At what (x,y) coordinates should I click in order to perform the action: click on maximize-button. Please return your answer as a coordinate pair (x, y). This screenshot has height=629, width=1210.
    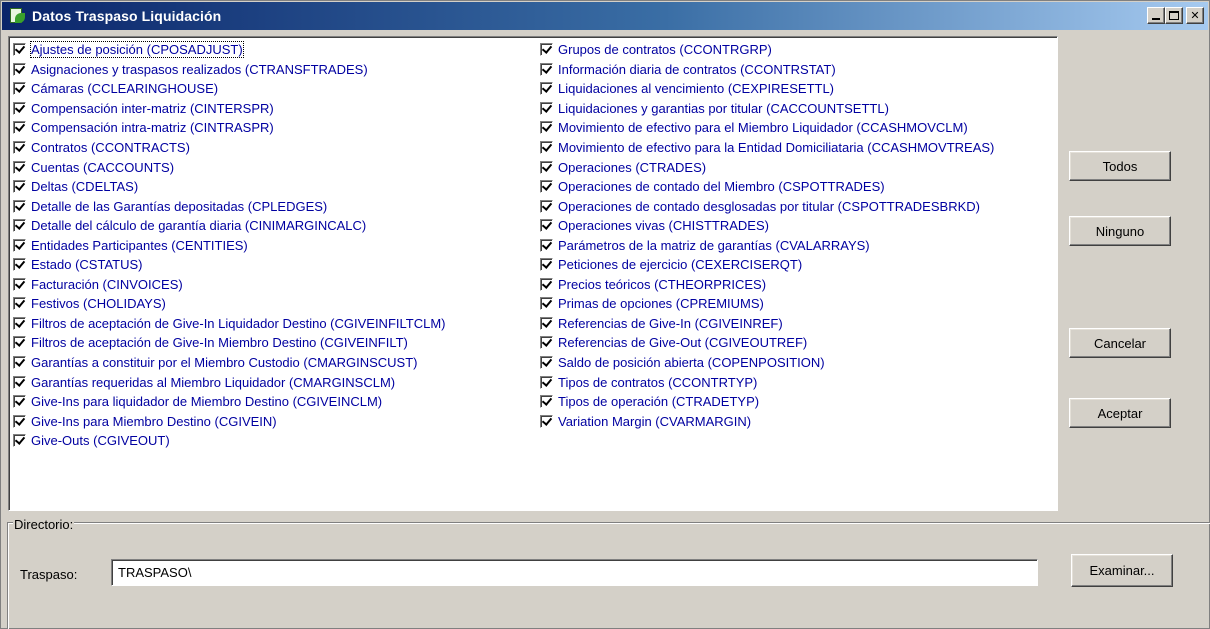
    Looking at the image, I should click on (1174, 15).